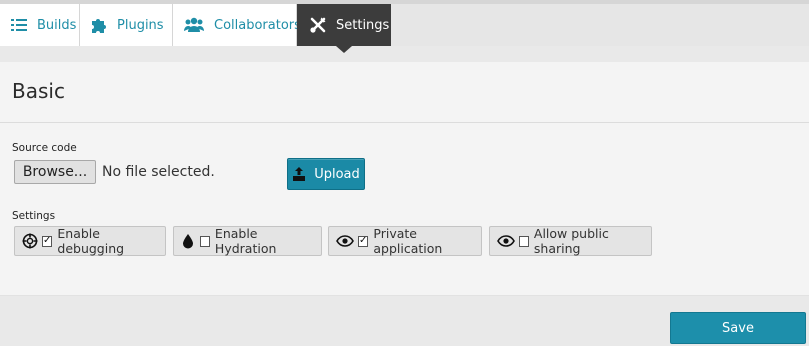  What do you see at coordinates (44, 148) in the screenshot?
I see `source-code-label: Source code` at bounding box center [44, 148].